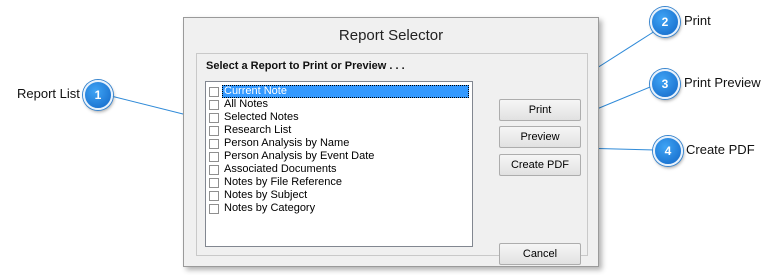 The height and width of the screenshot is (275, 775). I want to click on report-item-label: Current Note, so click(345, 91).